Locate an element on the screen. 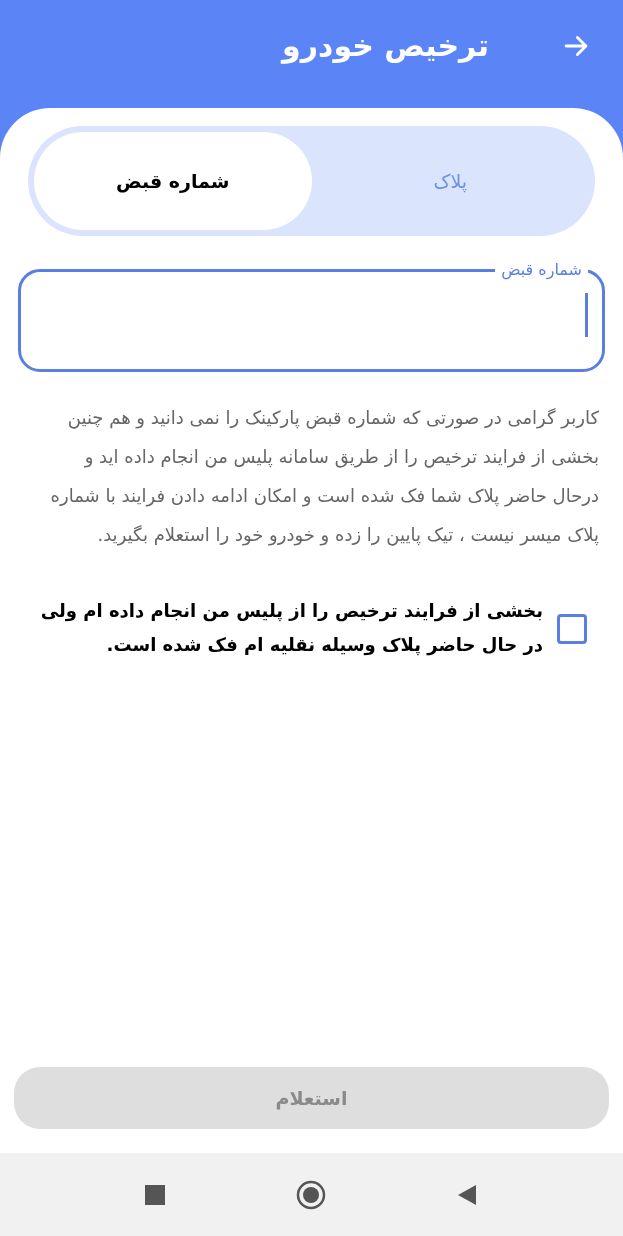 The image size is (623, 1236). field-label: شماره قبض is located at coordinates (541, 270).